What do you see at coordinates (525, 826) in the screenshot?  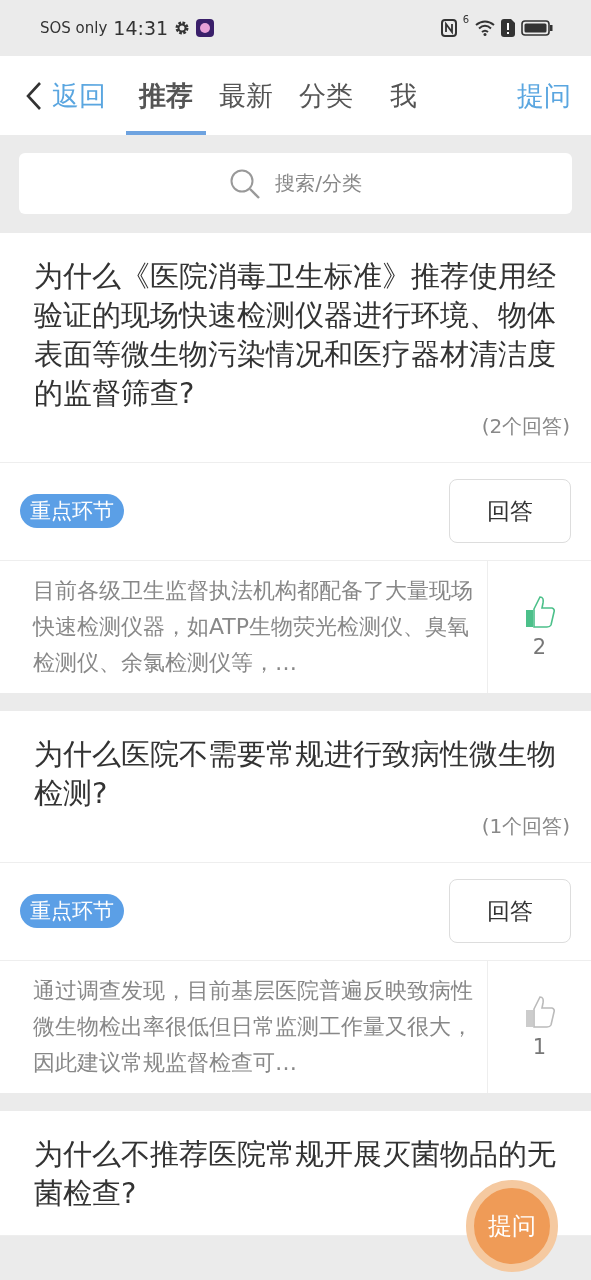 I see `answer-count: (1个回答)` at bounding box center [525, 826].